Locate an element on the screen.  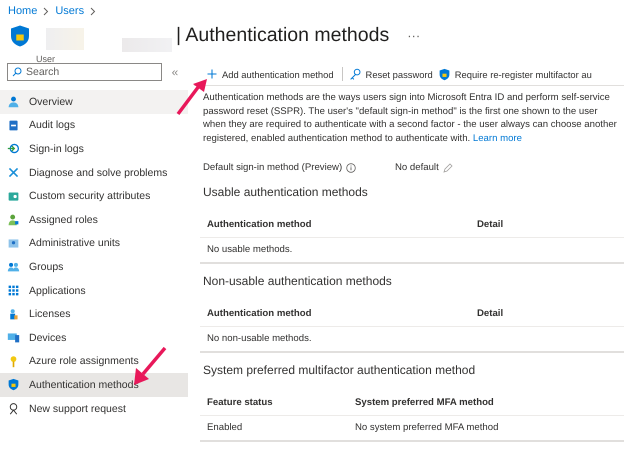
section-heading: Non-usable authentication methods is located at coordinates (298, 282).